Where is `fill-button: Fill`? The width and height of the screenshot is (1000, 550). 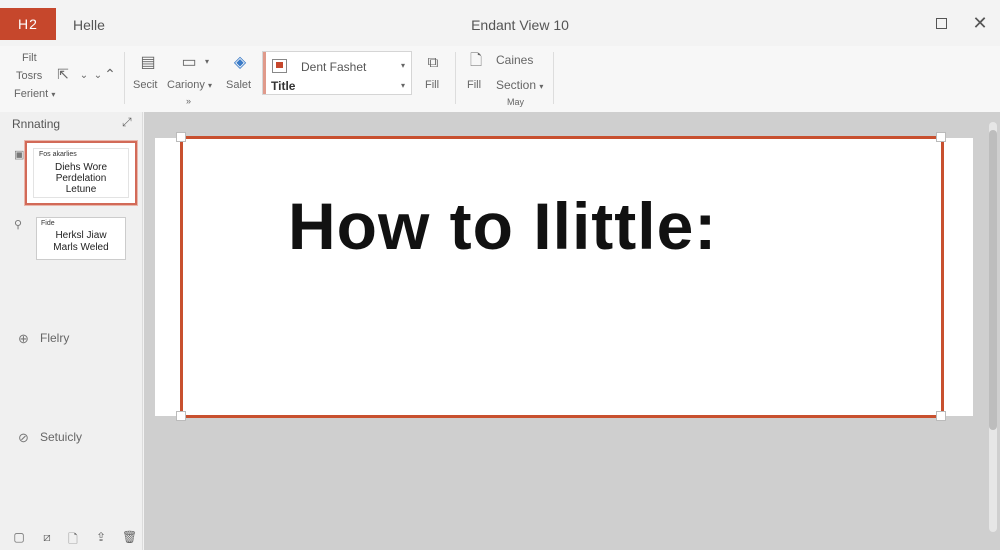
fill-button: Fill is located at coordinates (432, 85).